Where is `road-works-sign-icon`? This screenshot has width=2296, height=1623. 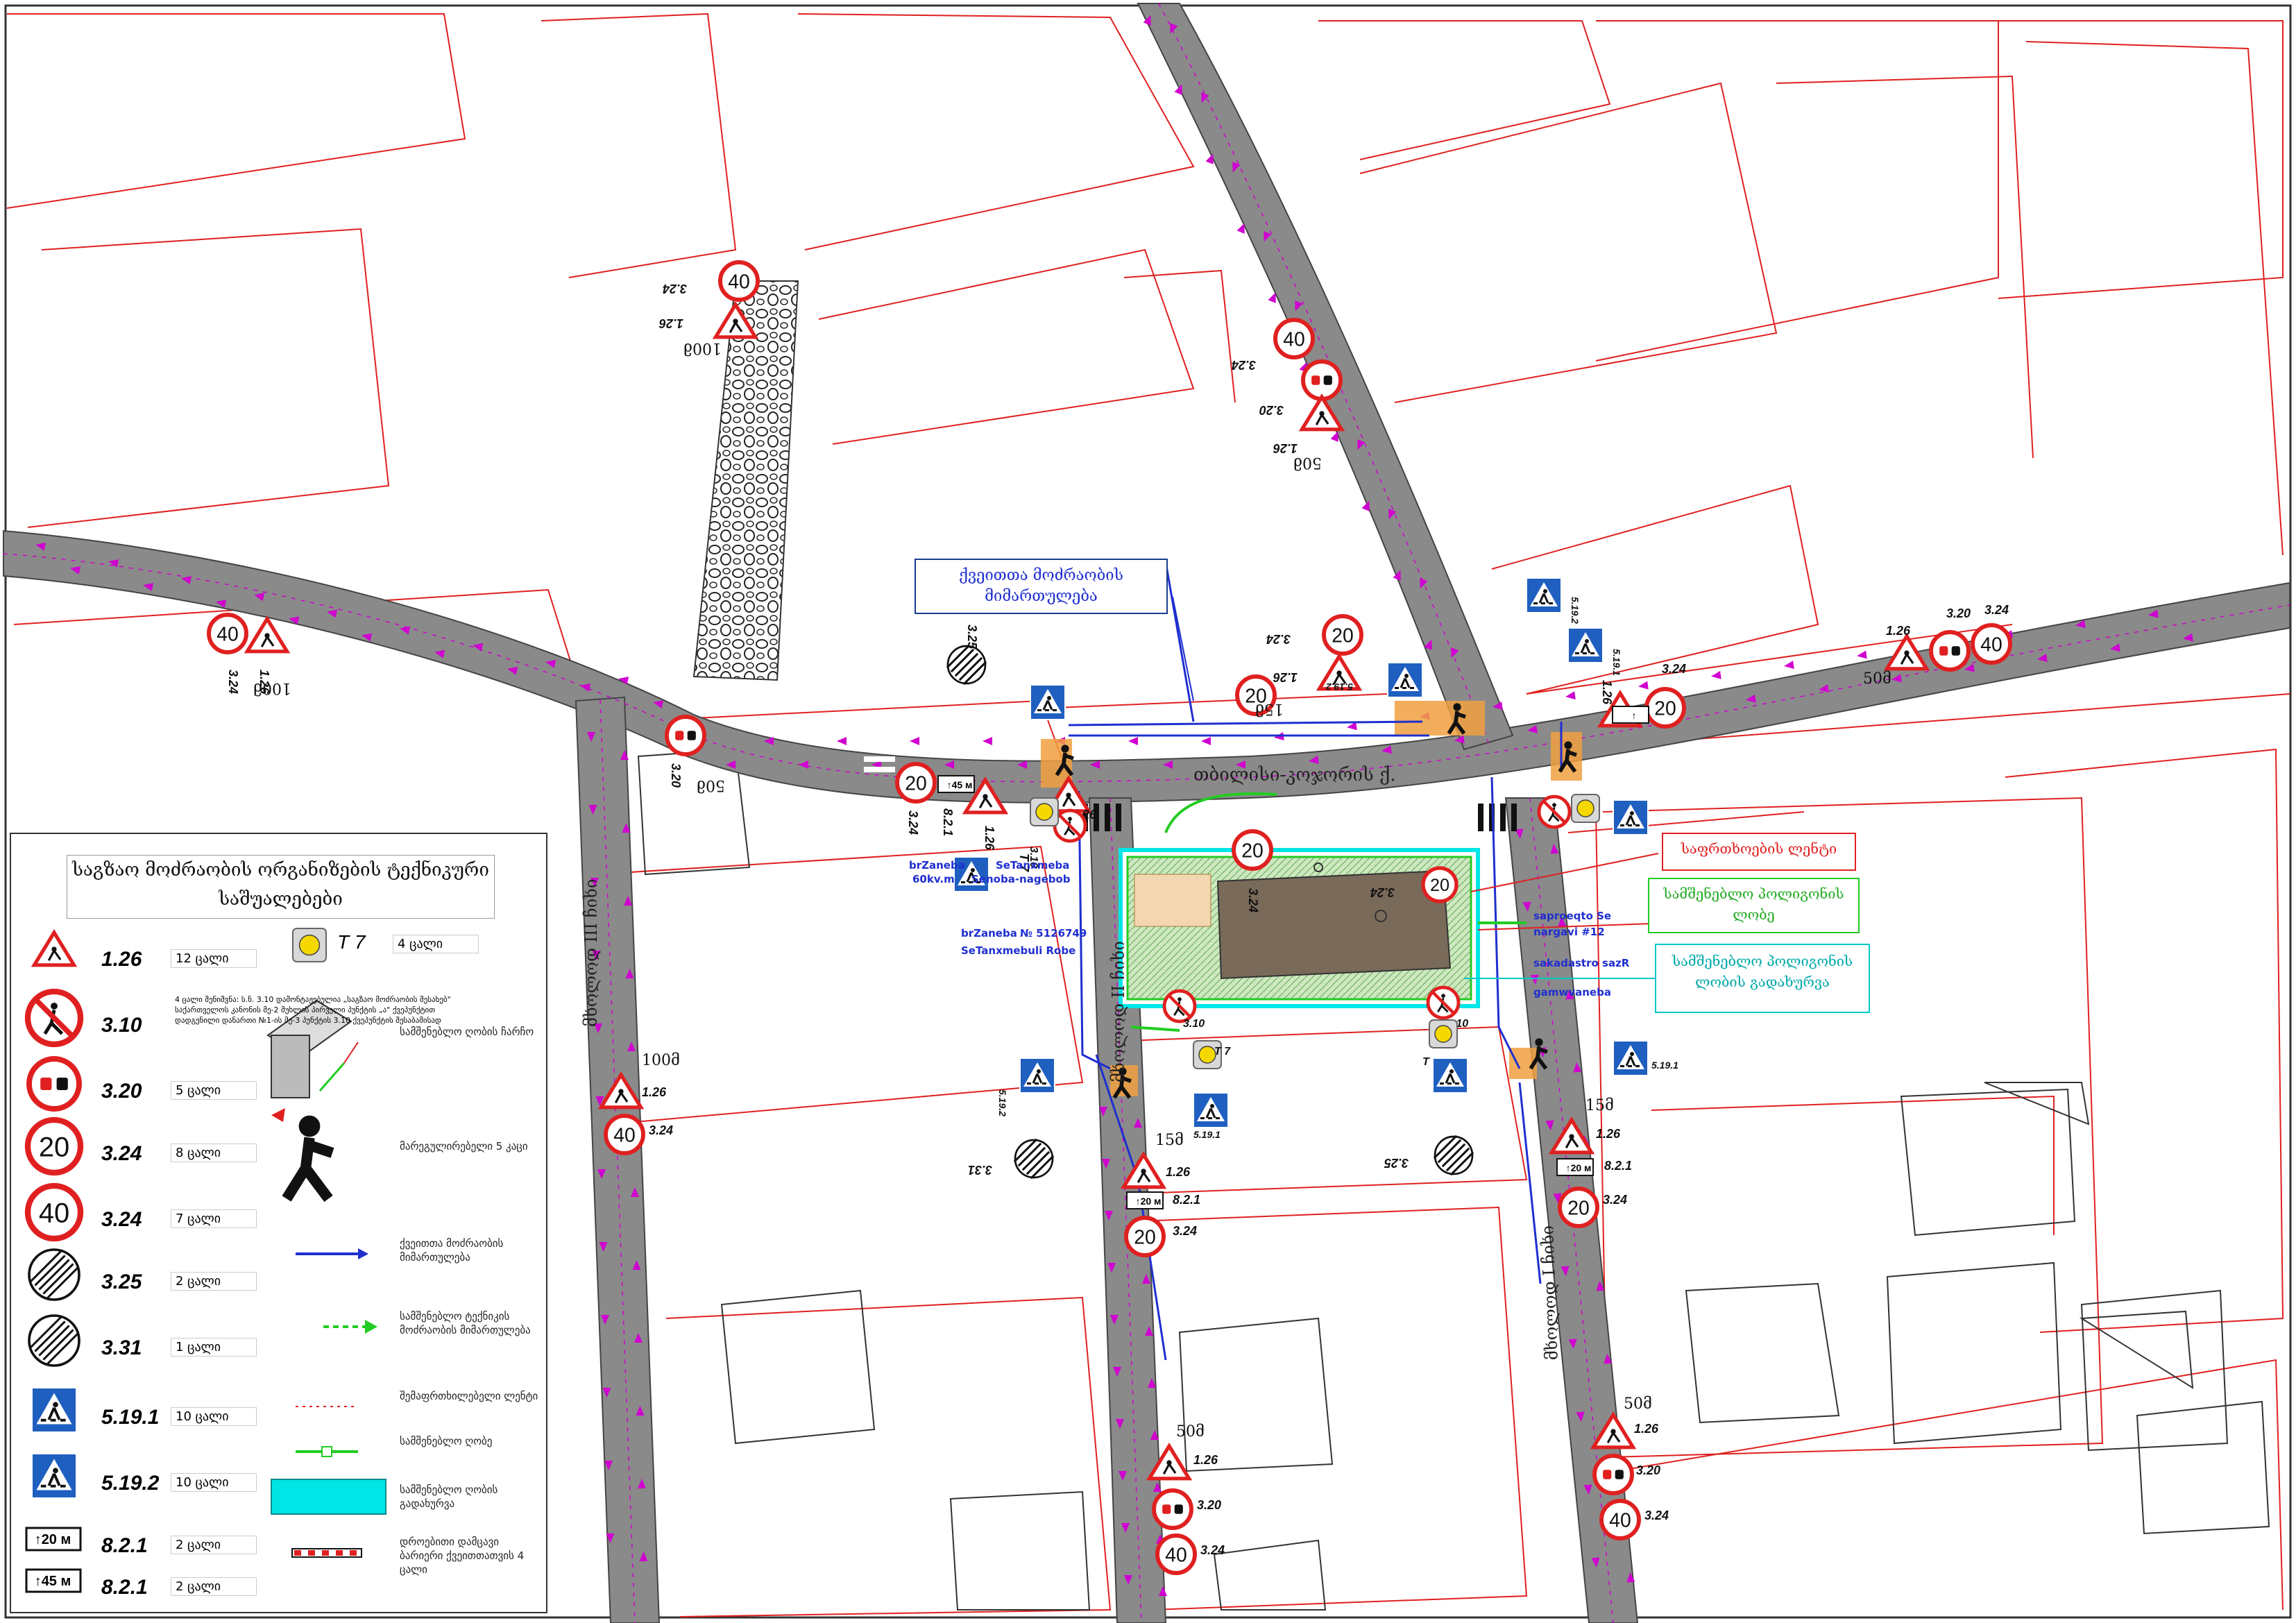 road-works-sign-icon is located at coordinates (267, 634).